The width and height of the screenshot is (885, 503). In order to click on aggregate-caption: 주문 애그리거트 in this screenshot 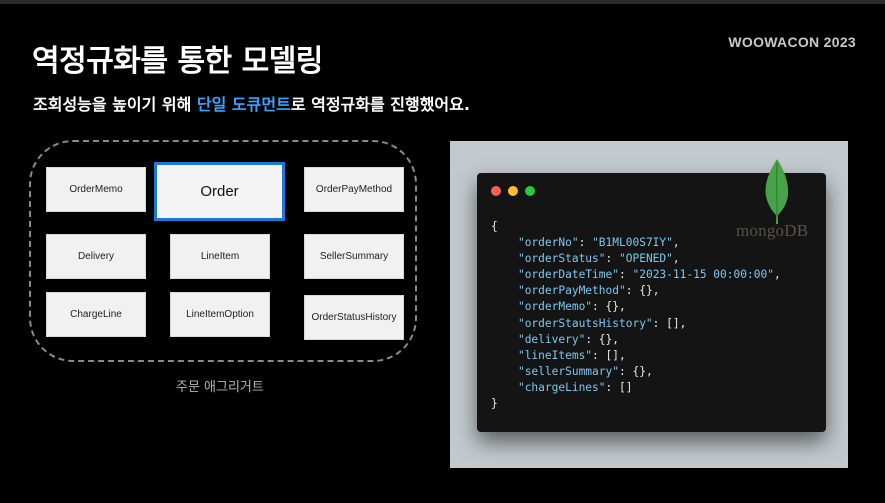, I will do `click(220, 387)`.